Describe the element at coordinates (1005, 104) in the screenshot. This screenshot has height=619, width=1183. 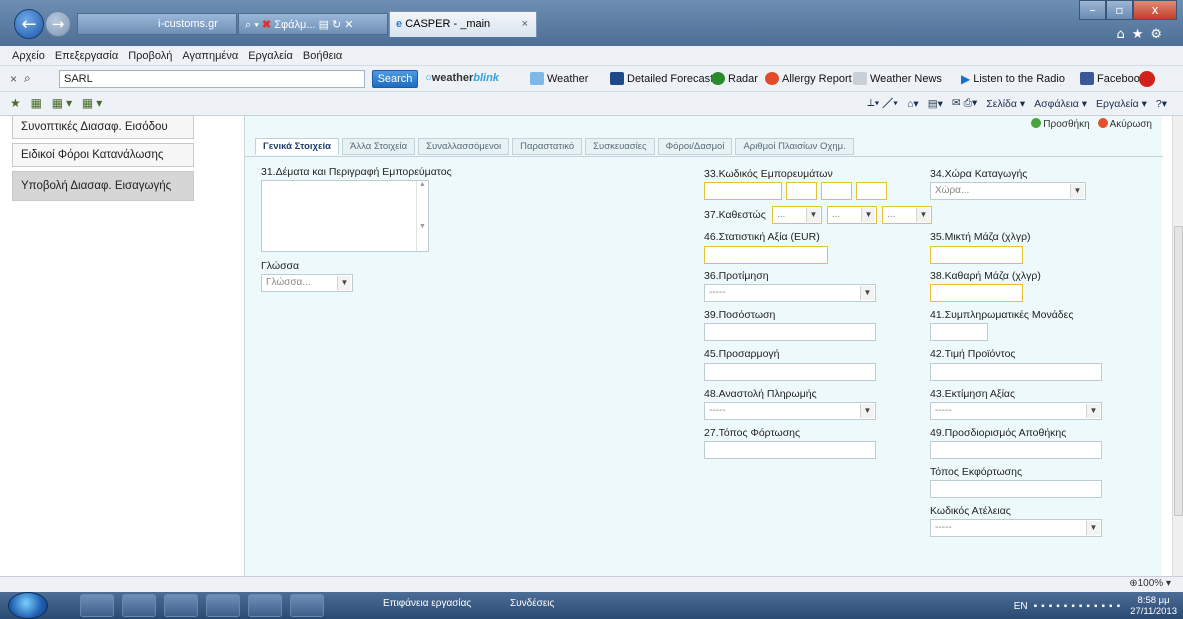
I see `cmd-page: Σελίδα ▾` at that location.